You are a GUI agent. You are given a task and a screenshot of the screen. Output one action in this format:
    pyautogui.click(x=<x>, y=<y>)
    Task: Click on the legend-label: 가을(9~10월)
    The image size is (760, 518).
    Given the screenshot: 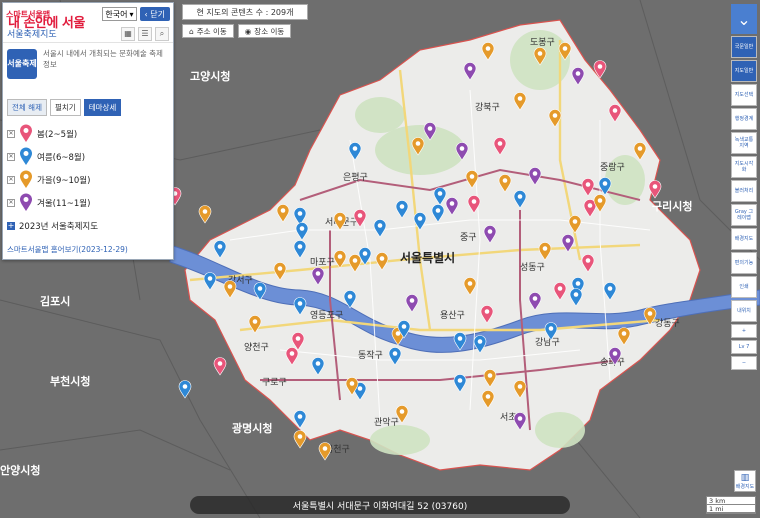 What is the action you would take?
    pyautogui.click(x=64, y=180)
    